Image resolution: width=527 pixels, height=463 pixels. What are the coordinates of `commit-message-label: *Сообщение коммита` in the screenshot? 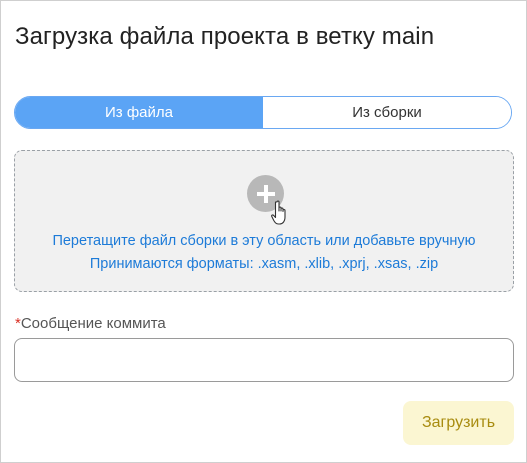 It's located at (90, 323).